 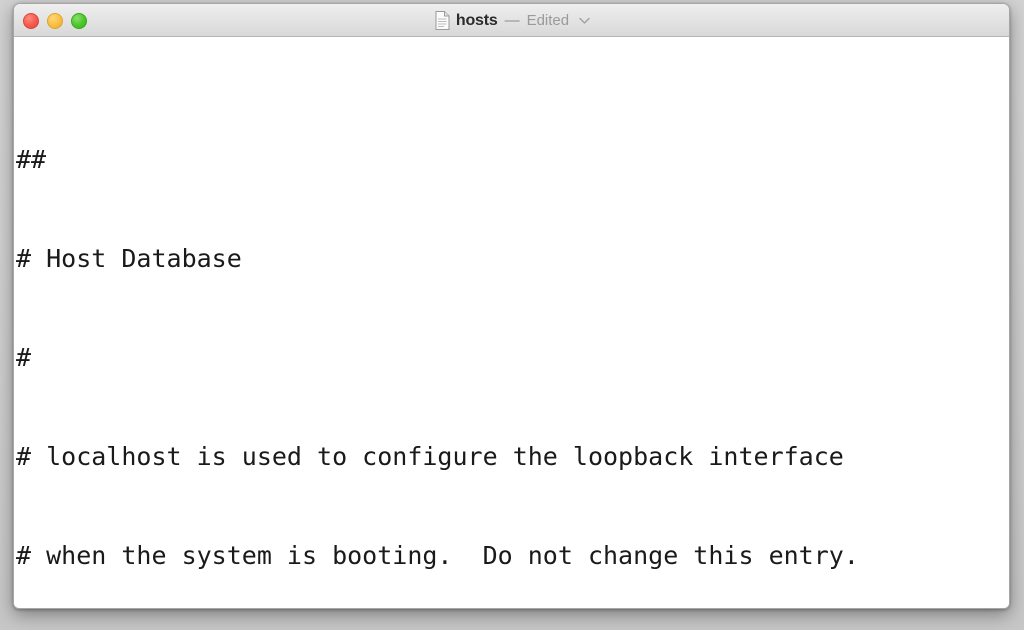 I want to click on minimize-button, so click(x=55, y=21).